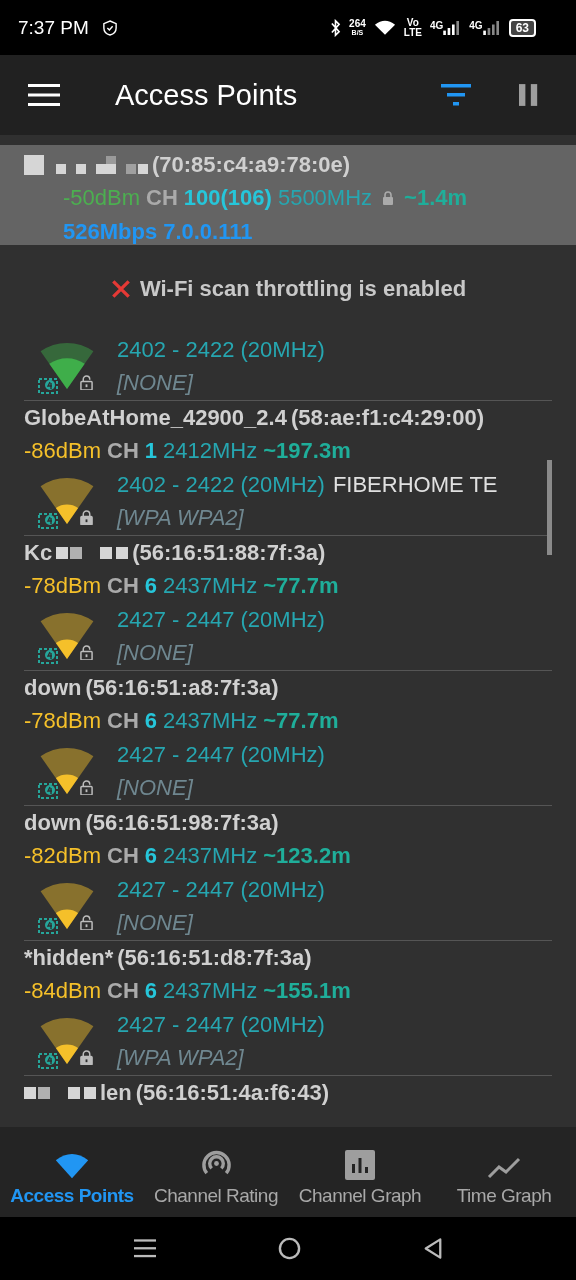 The image size is (576, 1280). Describe the element at coordinates (109, 27) in the screenshot. I see `shield-icon` at that location.